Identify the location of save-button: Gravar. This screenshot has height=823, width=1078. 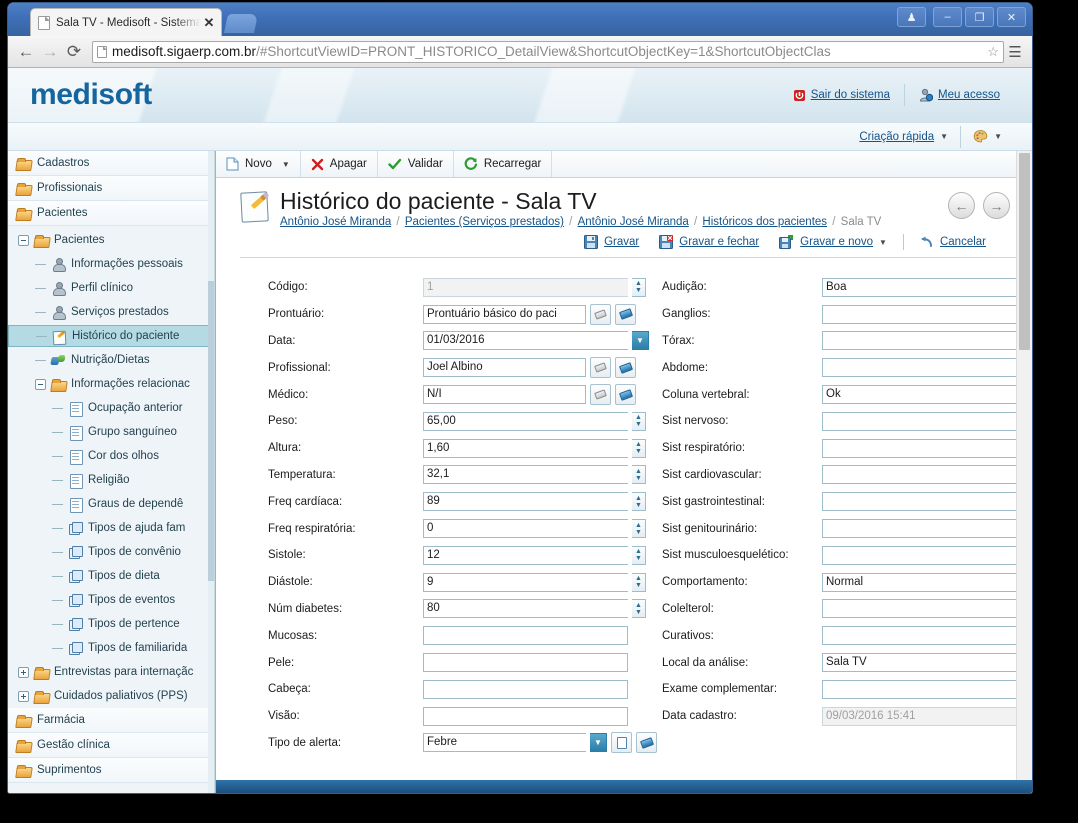
(611, 242).